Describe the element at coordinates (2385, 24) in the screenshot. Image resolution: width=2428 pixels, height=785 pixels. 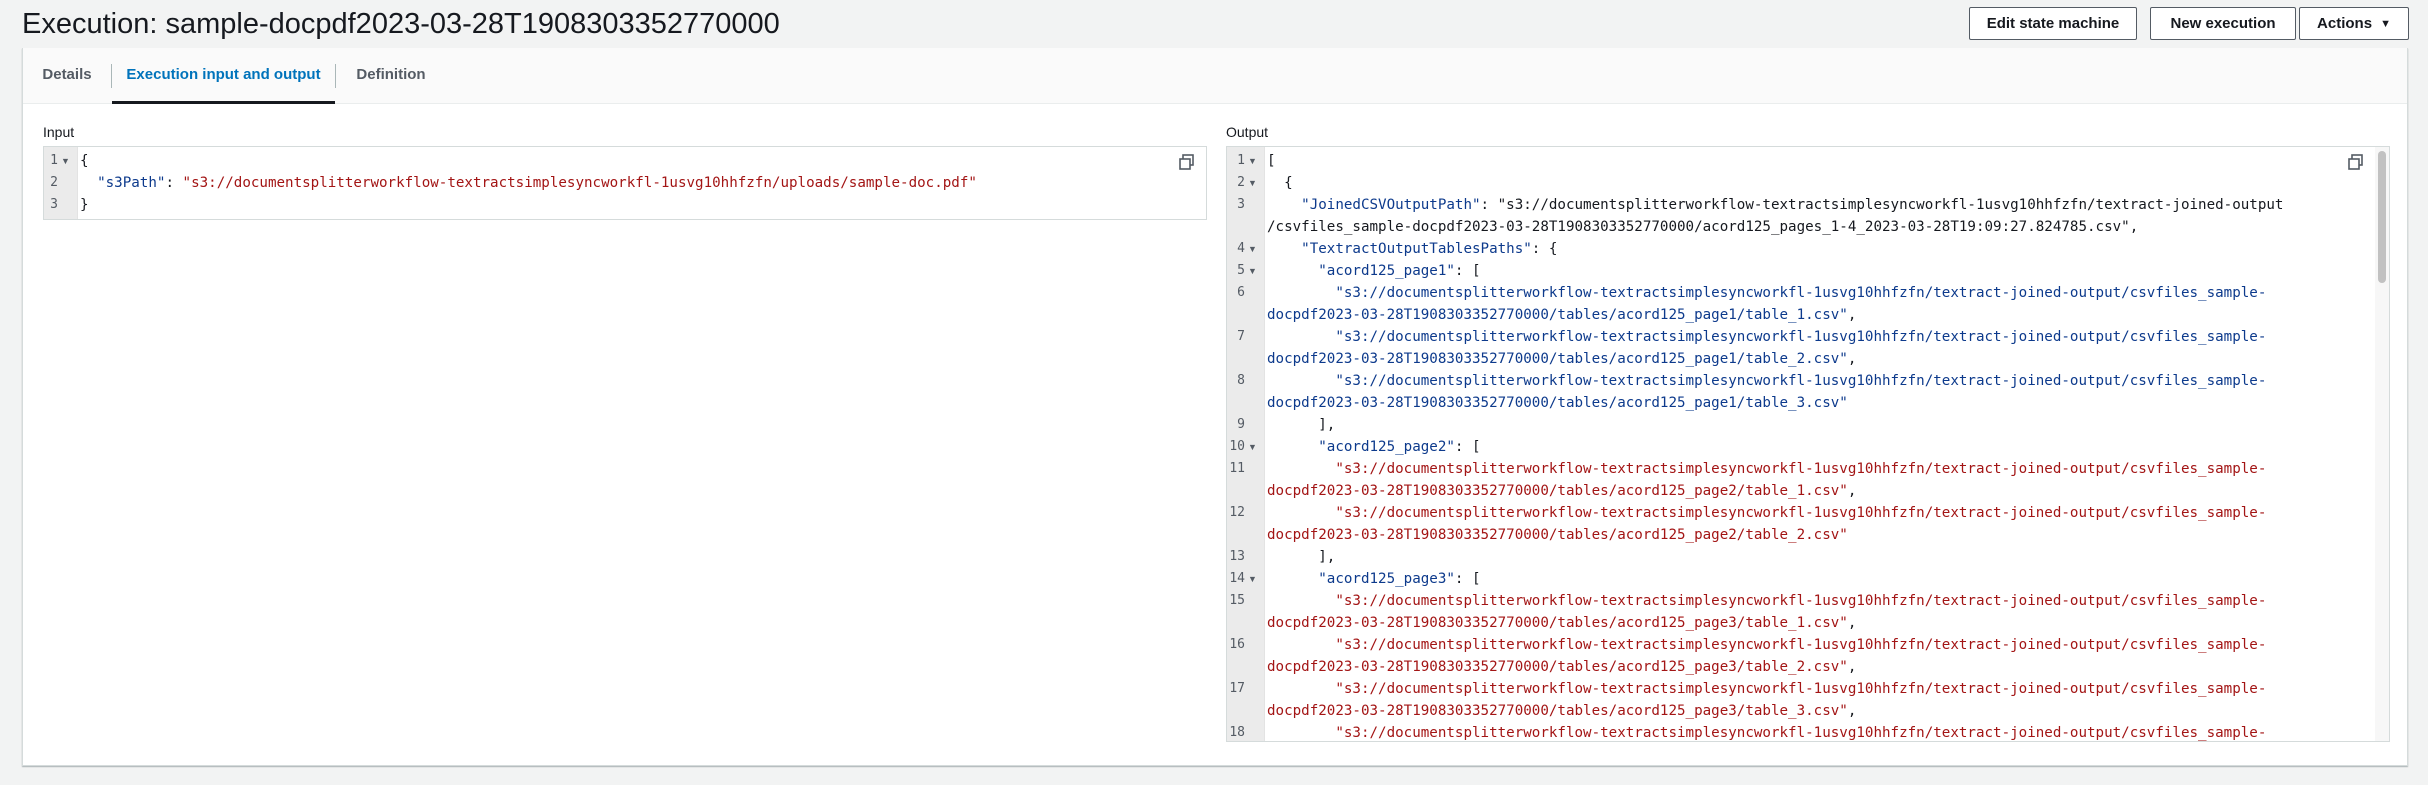
I see `caret-down-icon: ▼` at that location.